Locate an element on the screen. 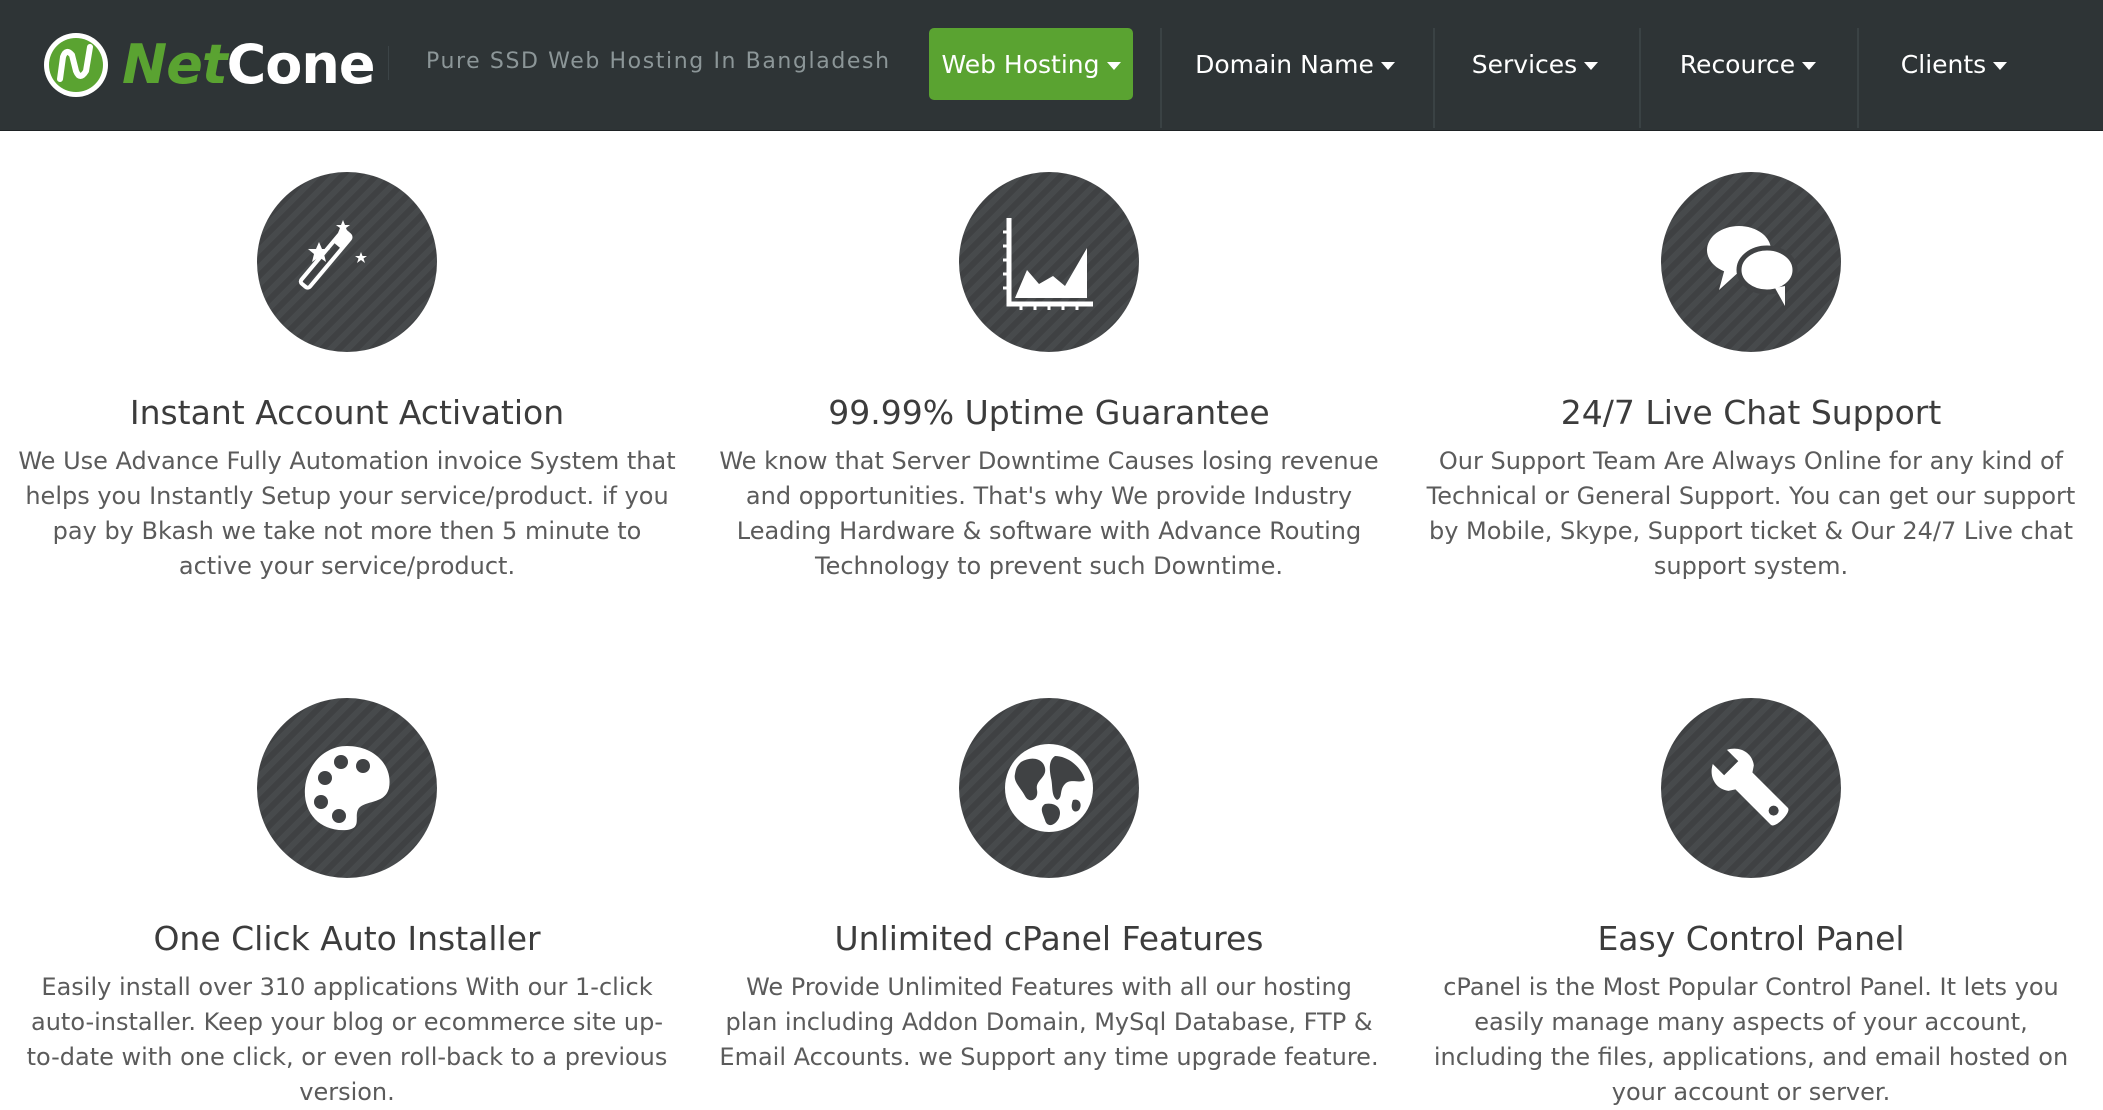  nav-recource: Recource is located at coordinates (1748, 64).